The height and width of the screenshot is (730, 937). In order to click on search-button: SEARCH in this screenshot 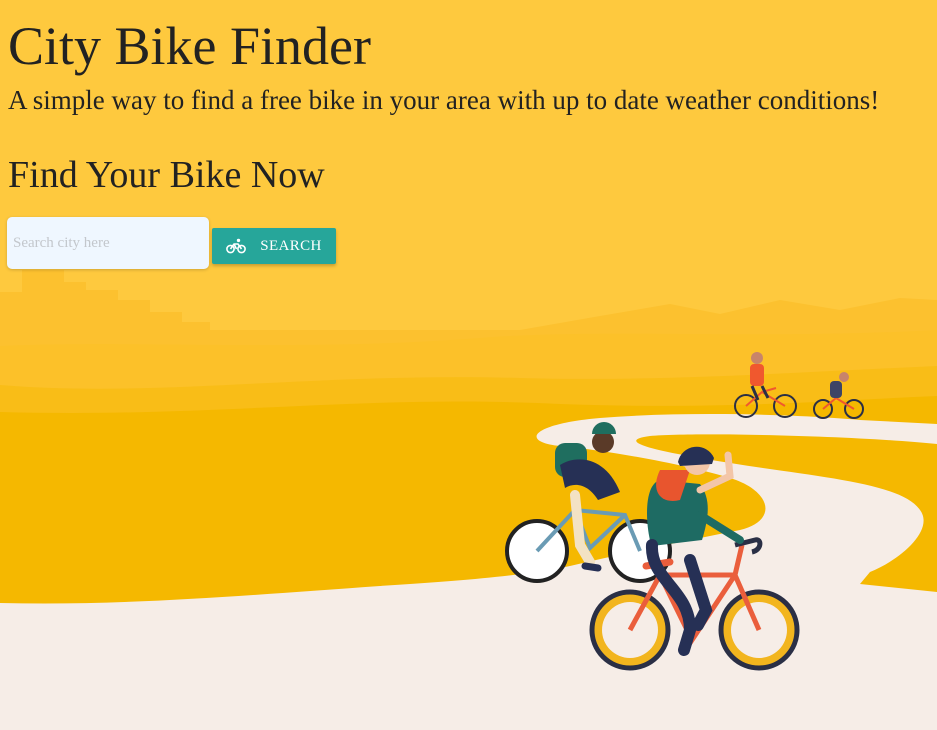, I will do `click(274, 246)`.